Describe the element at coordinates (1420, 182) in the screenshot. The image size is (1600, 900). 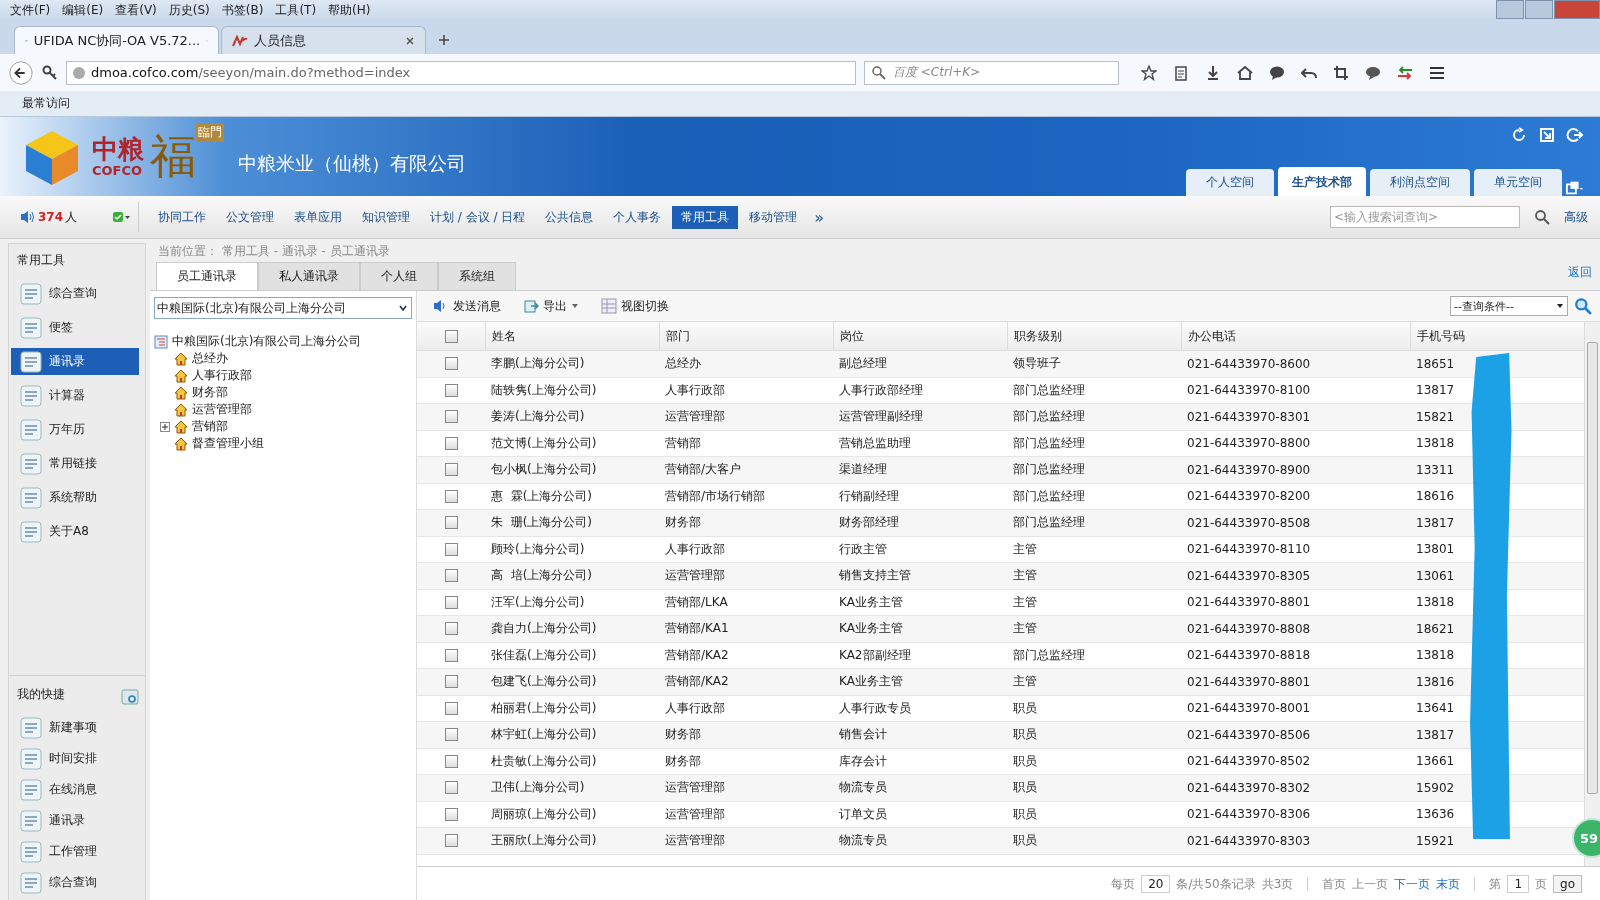
I see `space-tab: 利润点空间` at that location.